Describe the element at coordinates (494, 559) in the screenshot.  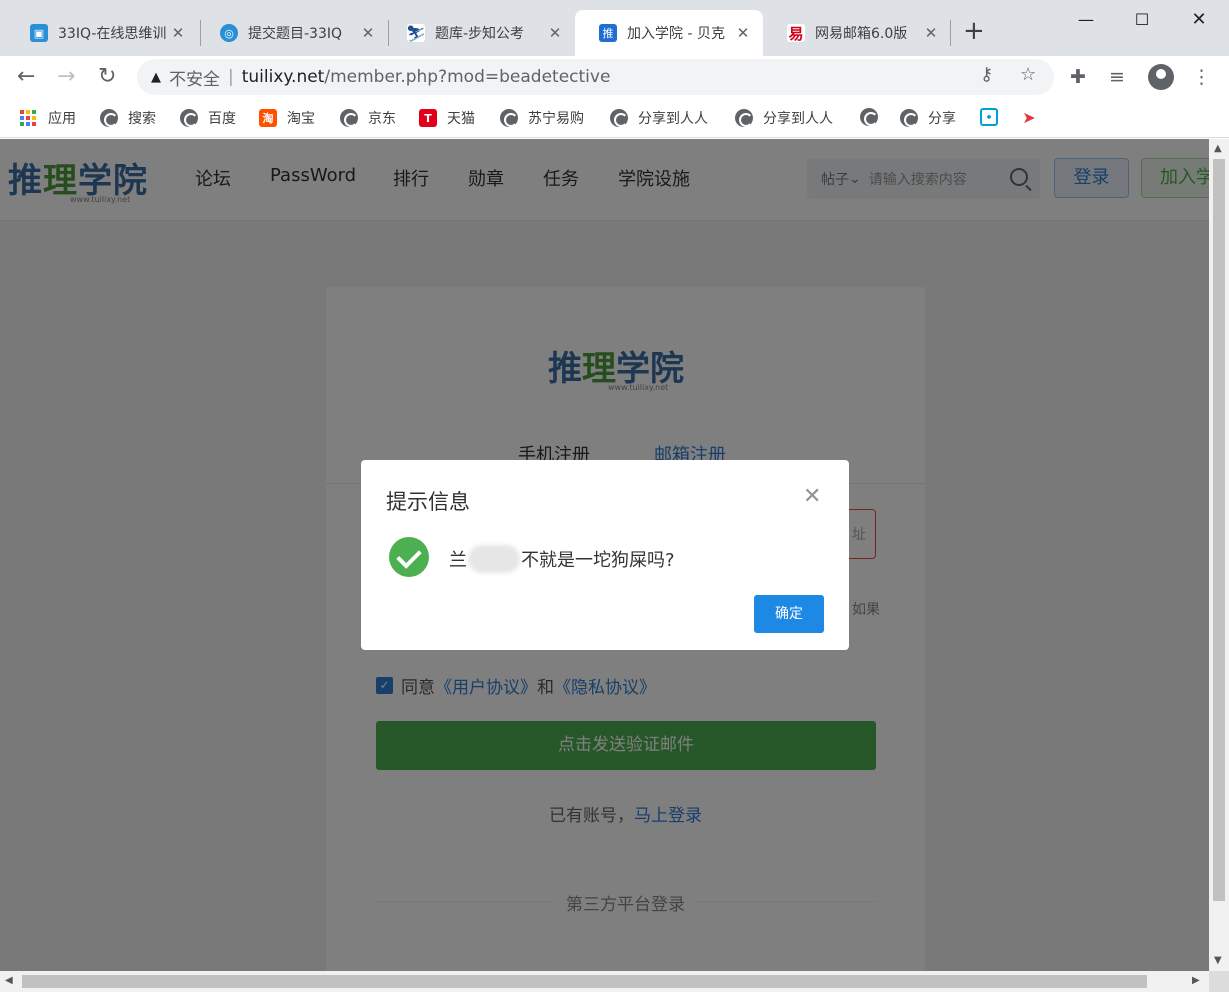
I see `redacted-text` at that location.